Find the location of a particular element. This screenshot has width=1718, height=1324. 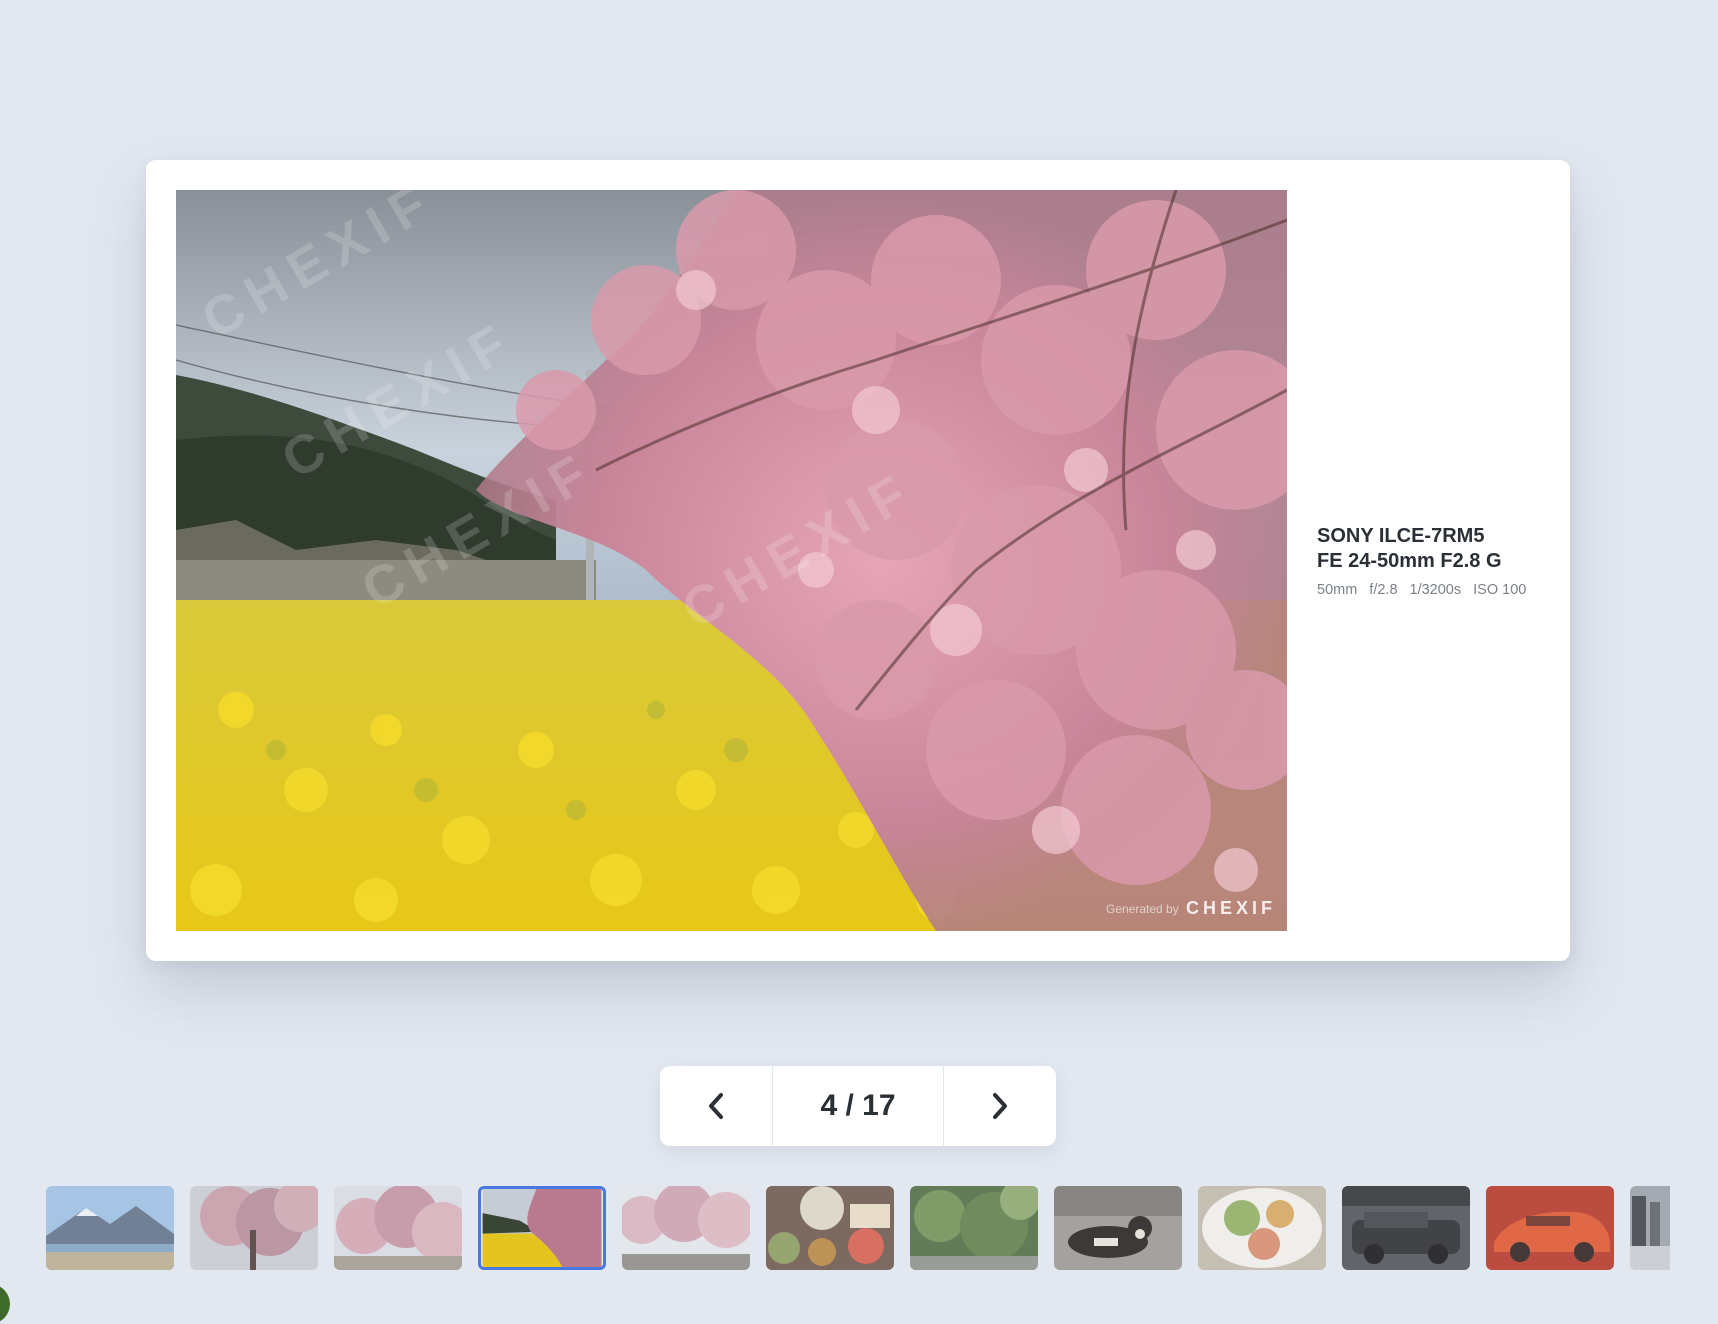

thumbnail-food-tray is located at coordinates (830, 1228).